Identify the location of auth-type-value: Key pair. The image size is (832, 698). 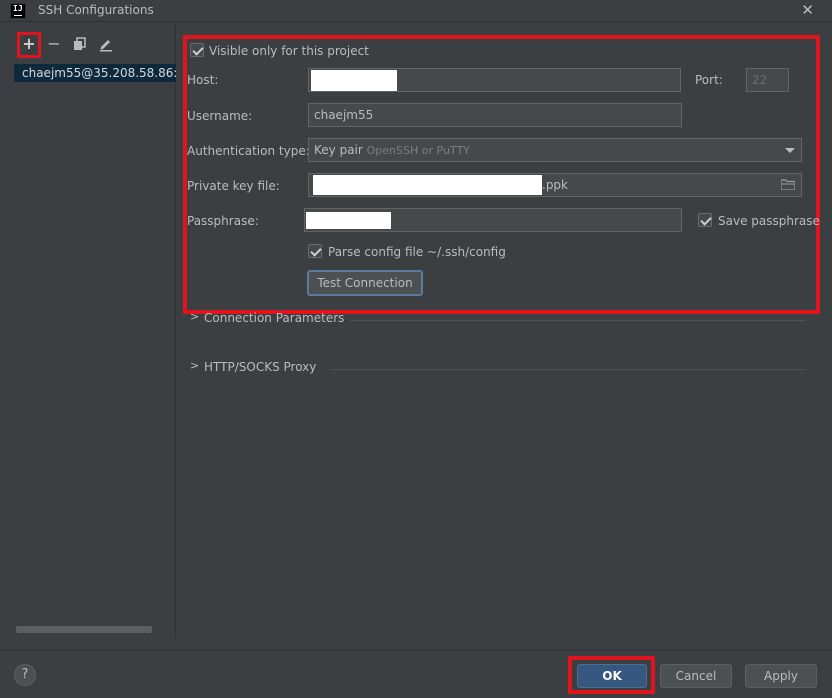
(338, 150).